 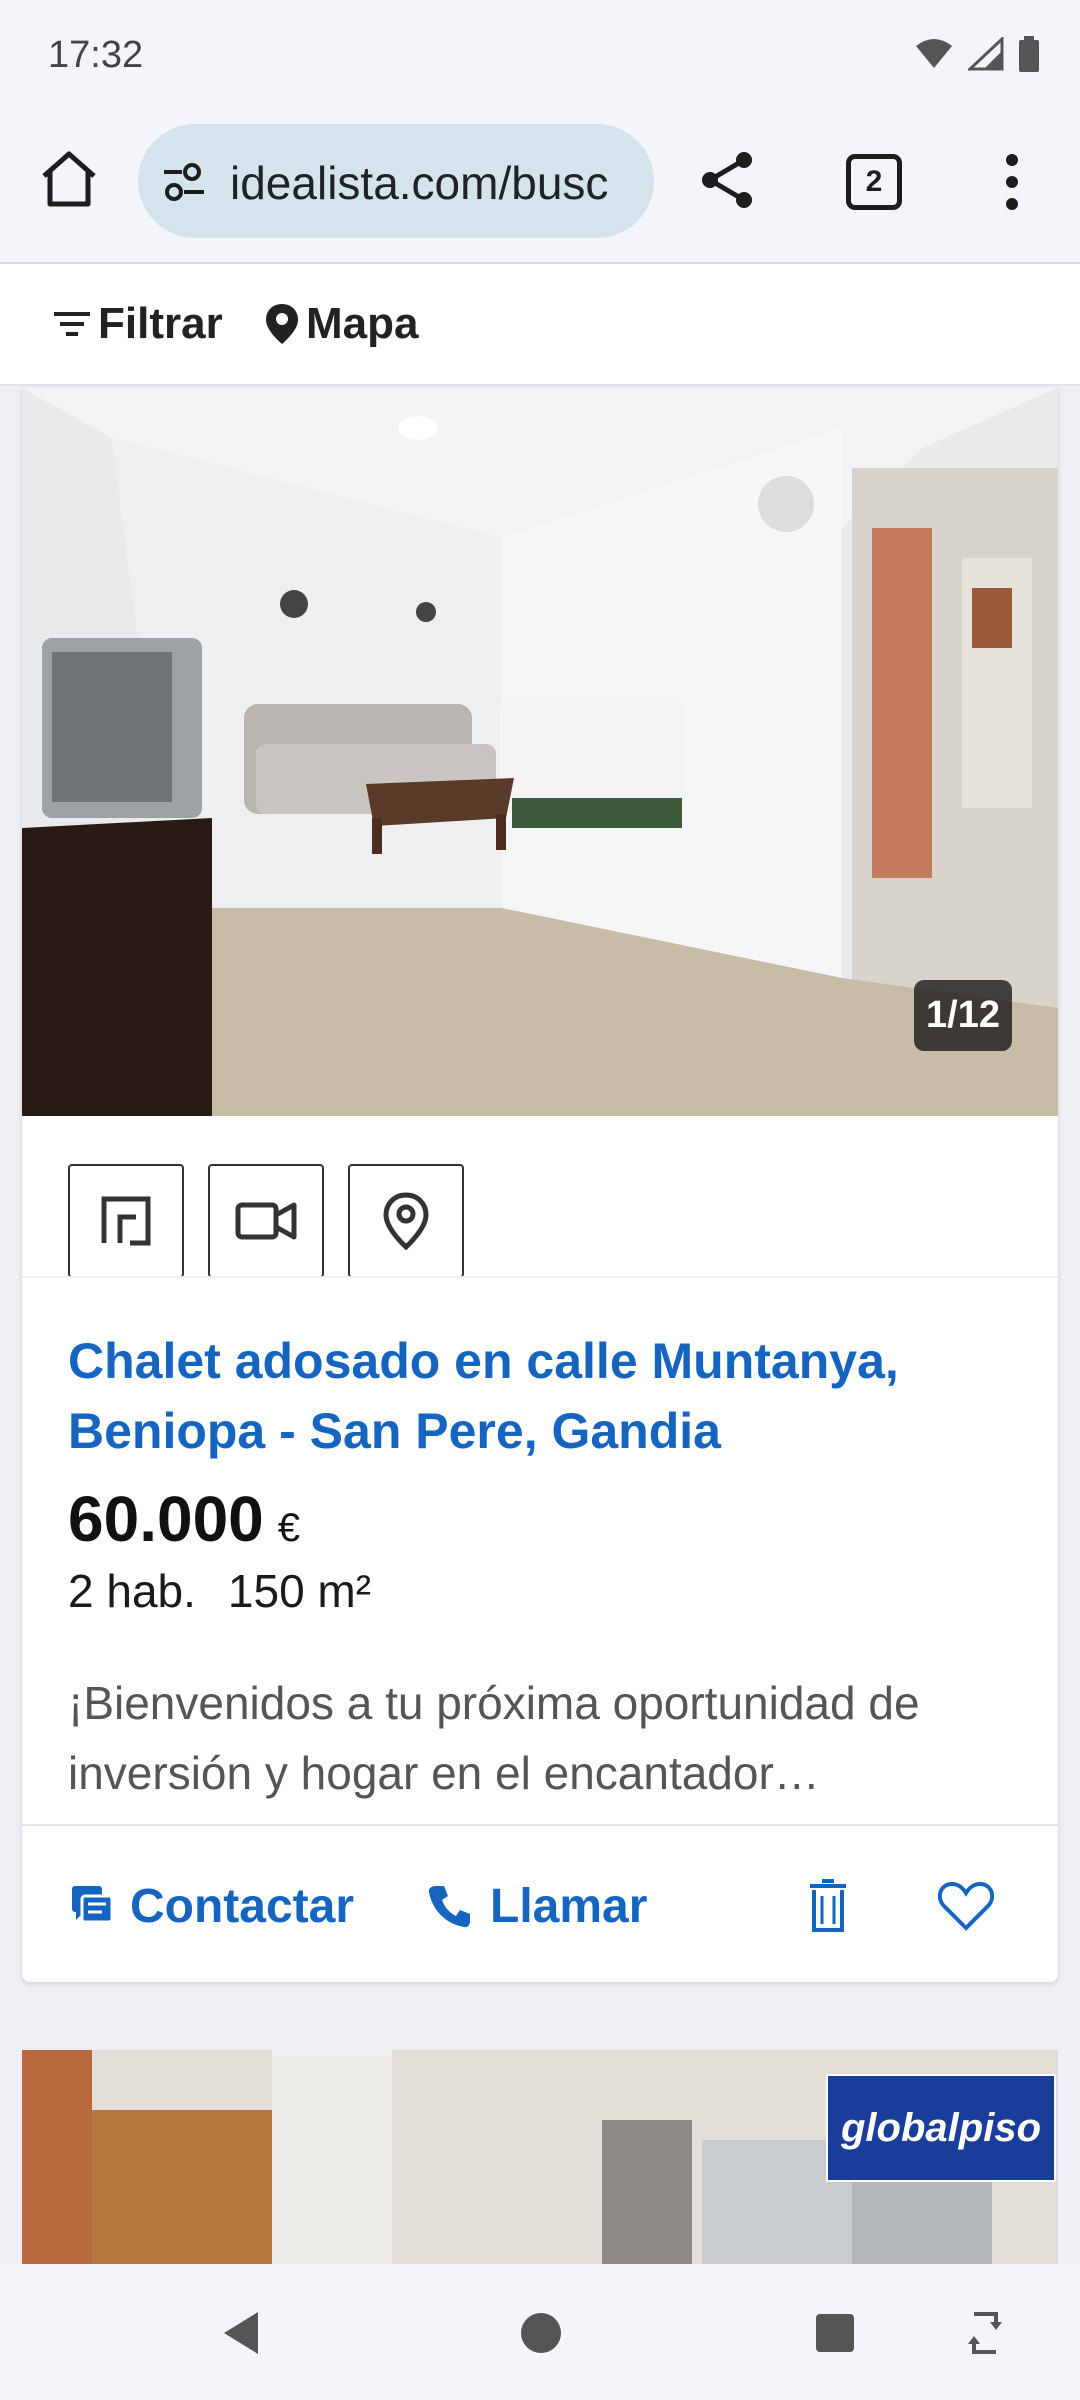 I want to click on location-button, so click(x=406, y=1221).